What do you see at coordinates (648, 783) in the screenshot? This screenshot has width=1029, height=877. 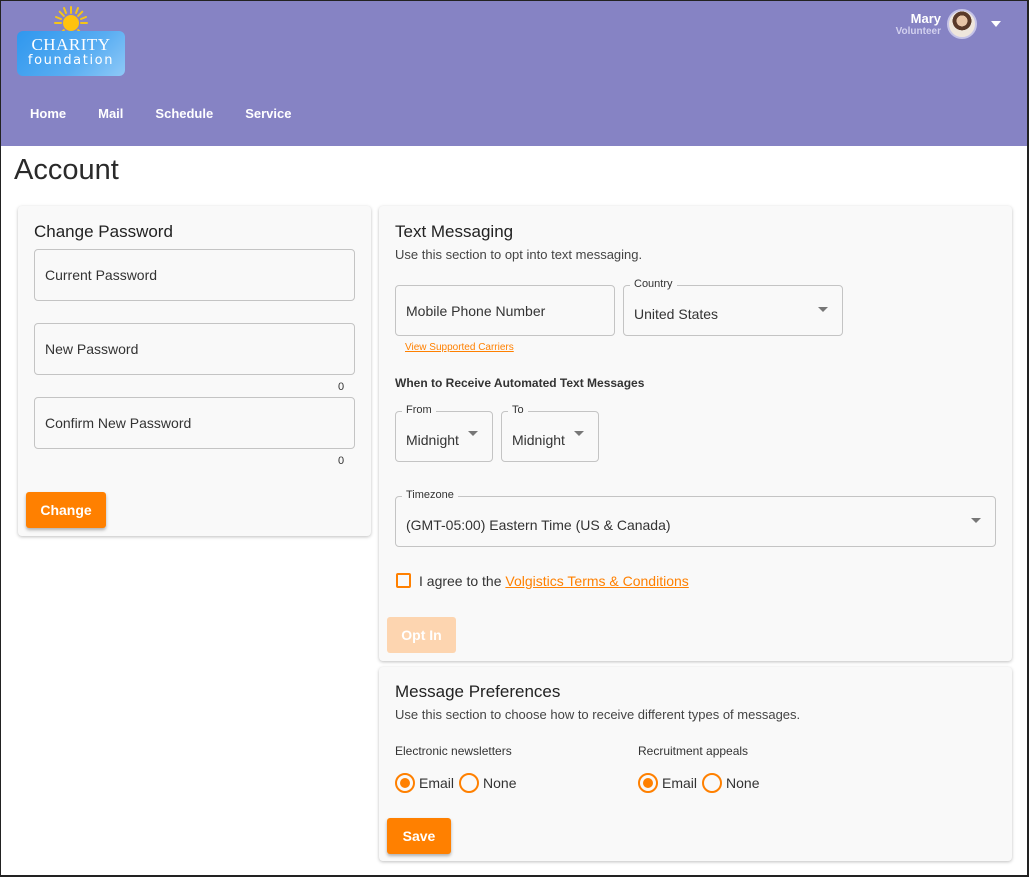 I see `recruitment-email-radio` at bounding box center [648, 783].